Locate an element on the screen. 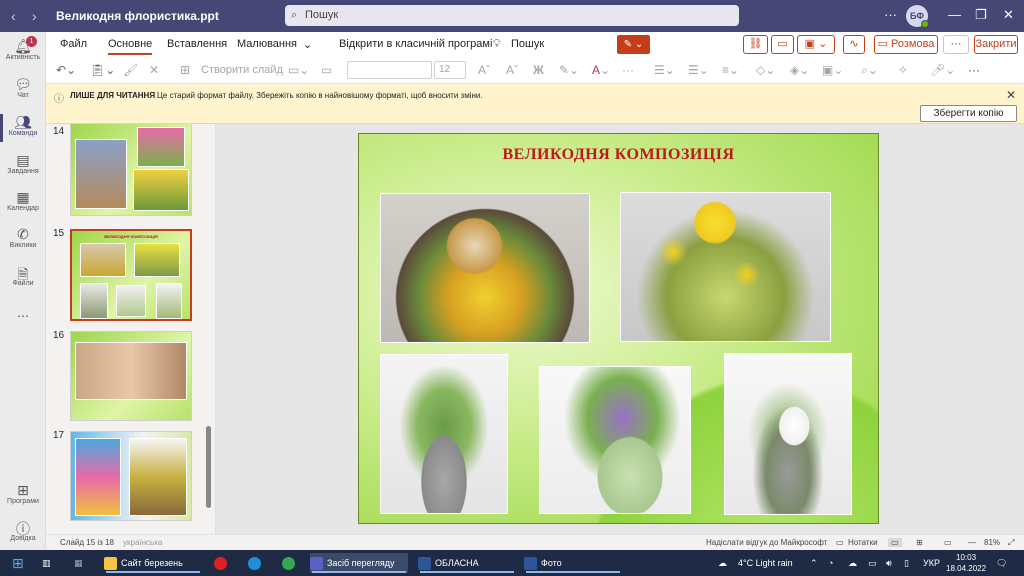  slide-thumbnail-15: ВЕЛИКОДНЯ КОМПОЗИЦІЯ is located at coordinates (131, 275).